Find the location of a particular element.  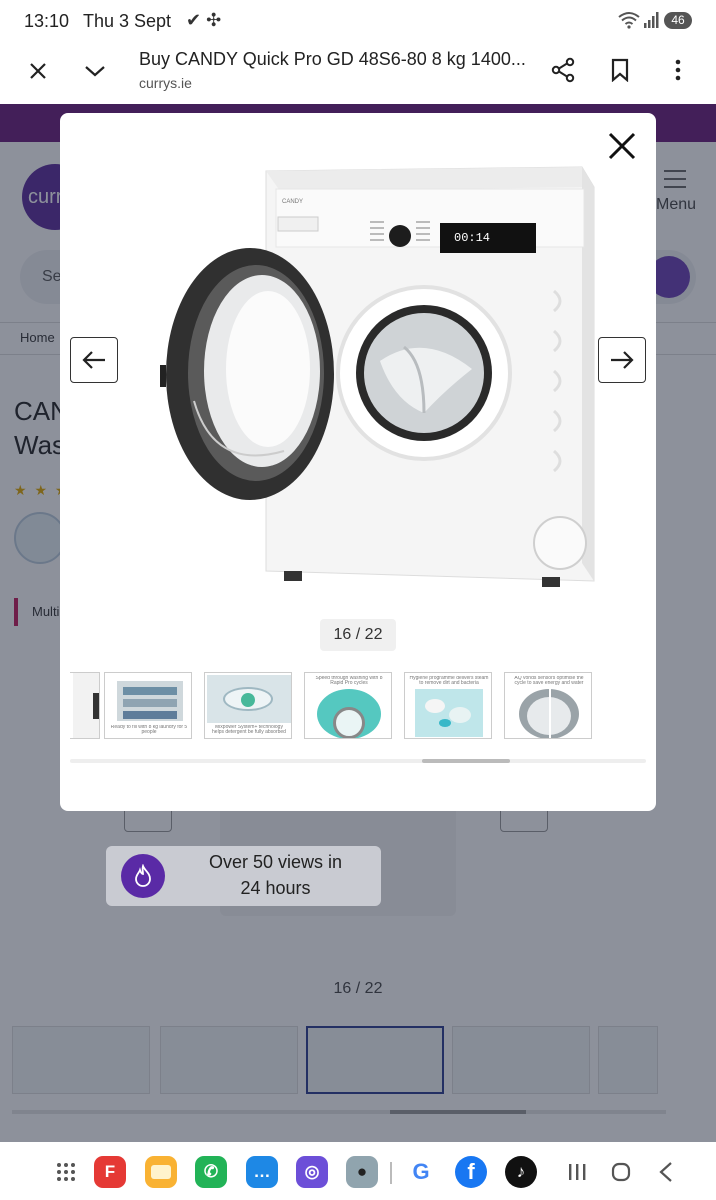

arrow-right-icon is located at coordinates (622, 360).